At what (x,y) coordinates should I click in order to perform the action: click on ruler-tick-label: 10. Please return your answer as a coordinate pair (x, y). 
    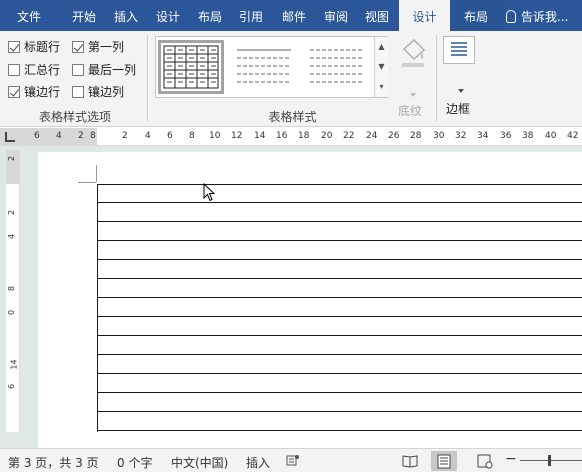
    Looking at the image, I should click on (215, 136).